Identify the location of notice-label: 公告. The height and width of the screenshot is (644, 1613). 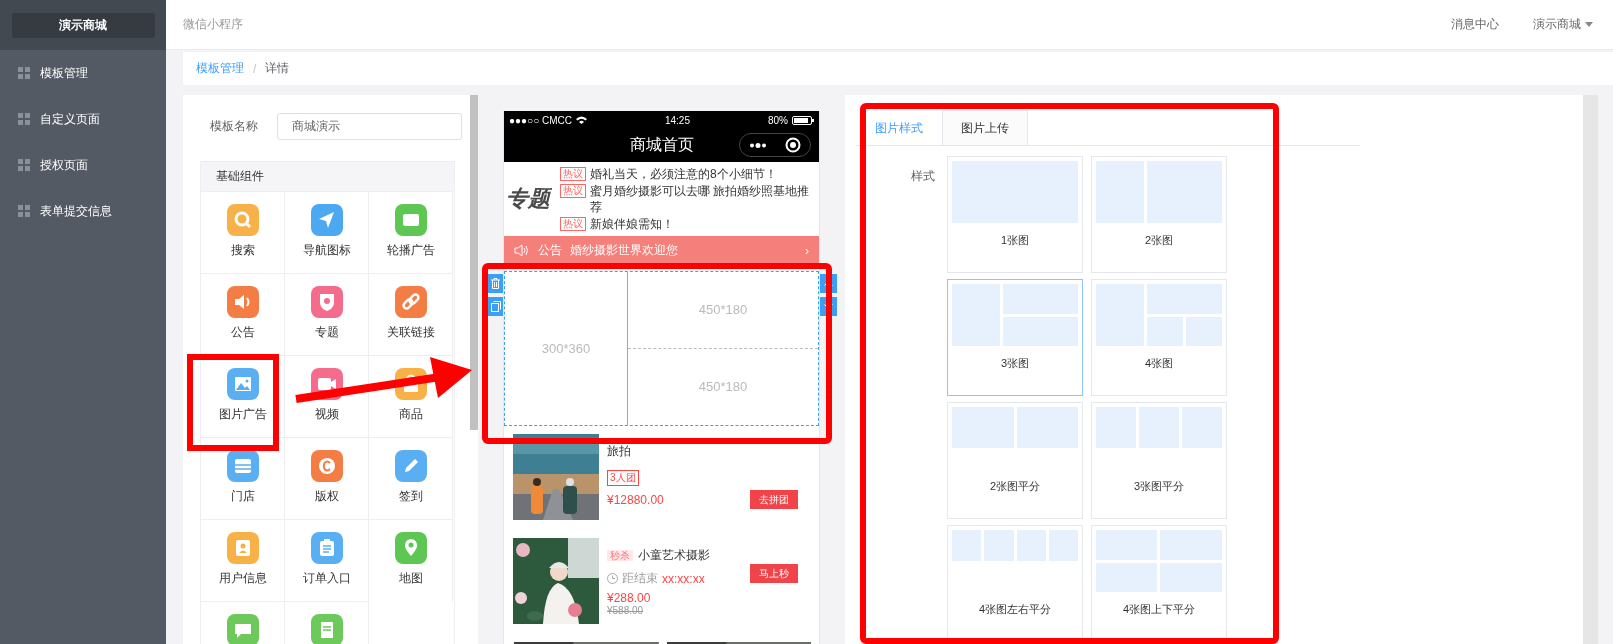
(550, 250).